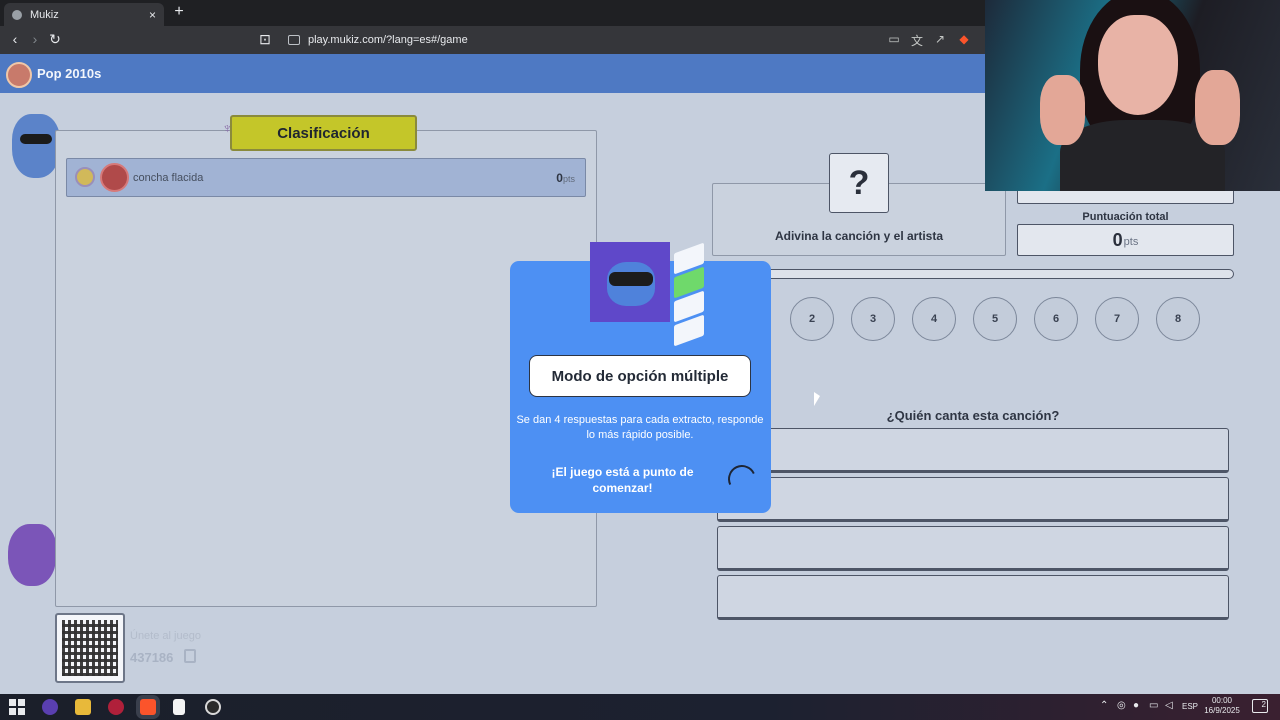 The height and width of the screenshot is (720, 1280). Describe the element at coordinates (17, 14) in the screenshot. I see `favicon-icon` at that location.